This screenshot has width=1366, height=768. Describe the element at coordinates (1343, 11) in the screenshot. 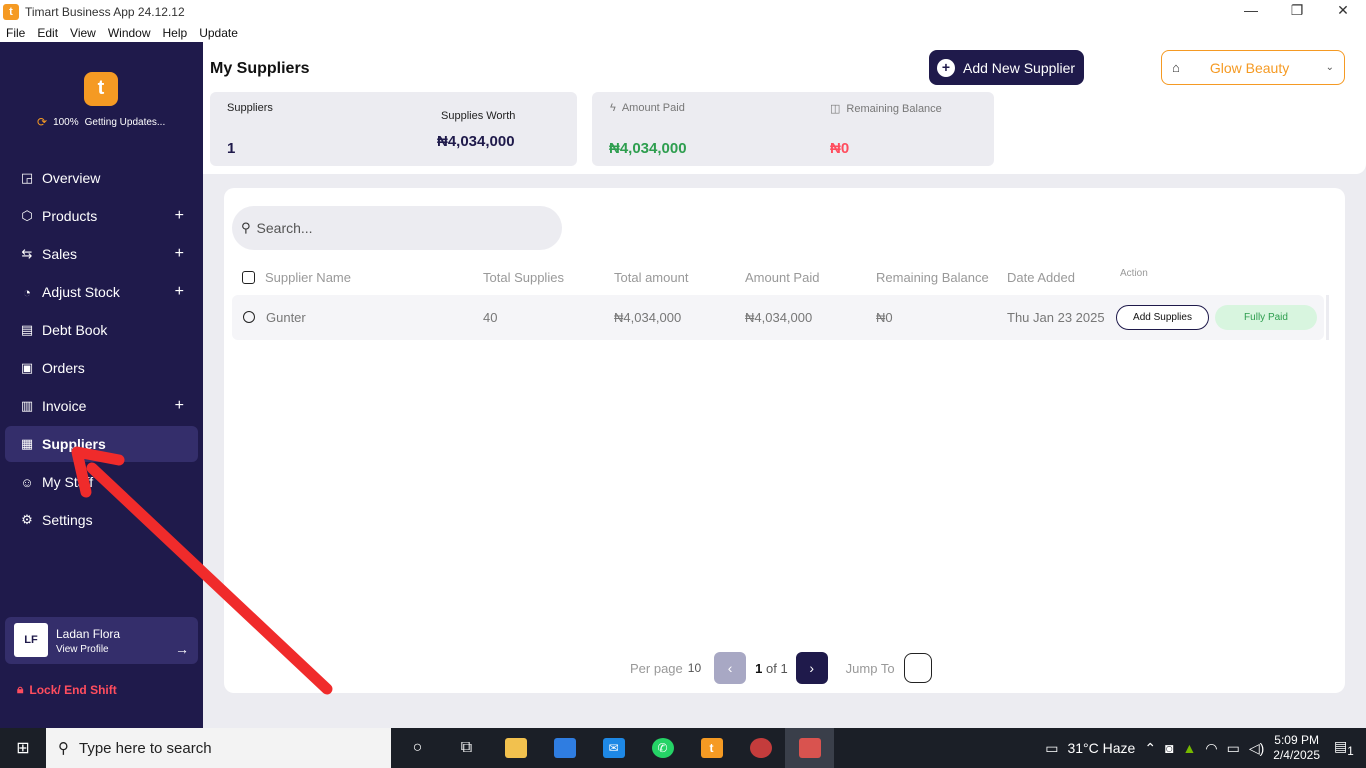

I see `close-button: ✕` at that location.